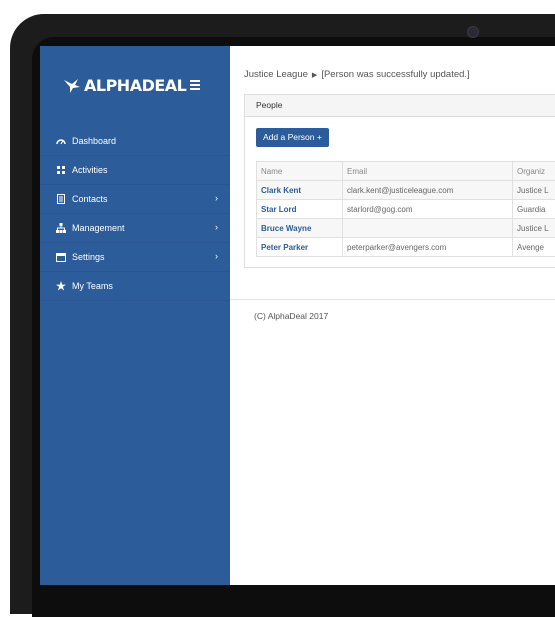 Image resolution: width=555 pixels, height=617 pixels. I want to click on table-header-row: Name Email Organiz, so click(406, 171).